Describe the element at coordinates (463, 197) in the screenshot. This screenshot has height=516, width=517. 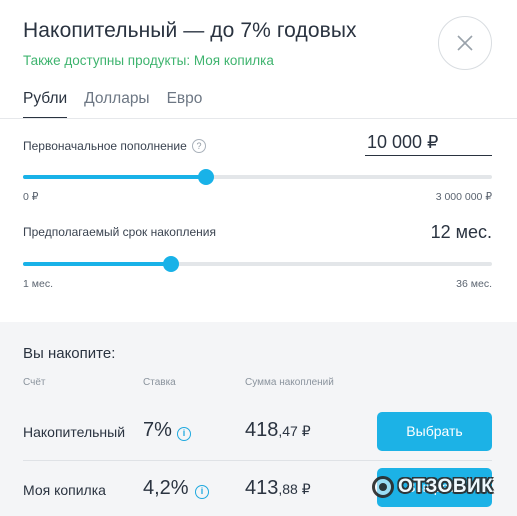
I see `deposit-max-label: 3 000 000 ₽` at that location.